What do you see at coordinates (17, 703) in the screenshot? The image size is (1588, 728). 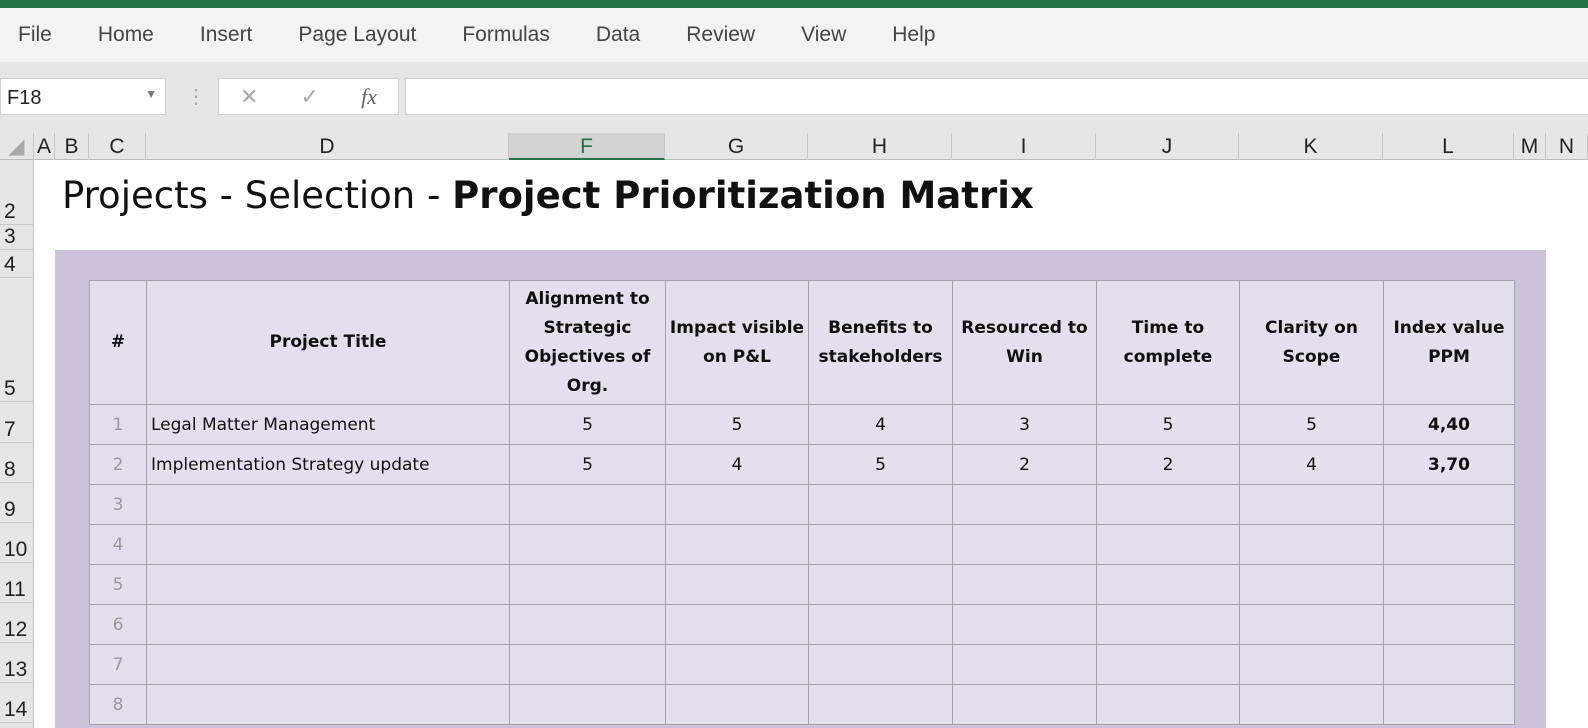 I see `row-header-14: 14` at bounding box center [17, 703].